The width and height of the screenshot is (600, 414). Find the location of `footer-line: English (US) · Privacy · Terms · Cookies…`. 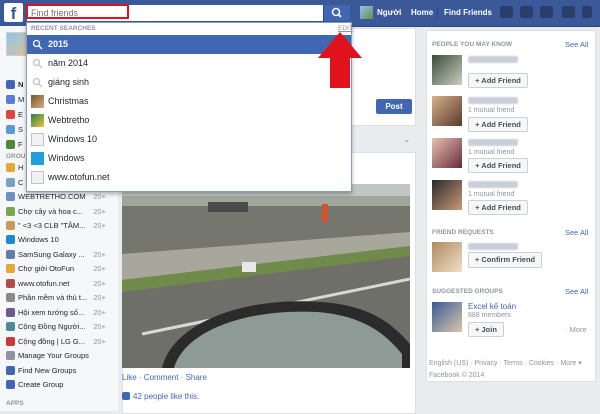

footer-line: English (US) · Privacy · Terms · Cookies… is located at coordinates (513, 364).